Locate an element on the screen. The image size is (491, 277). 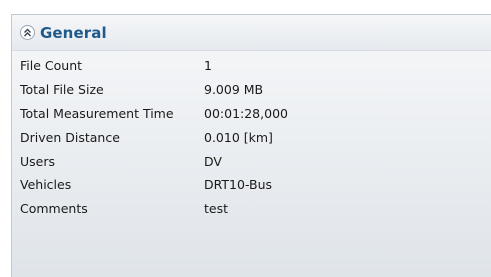
property-label: Users is located at coordinates (38, 161).